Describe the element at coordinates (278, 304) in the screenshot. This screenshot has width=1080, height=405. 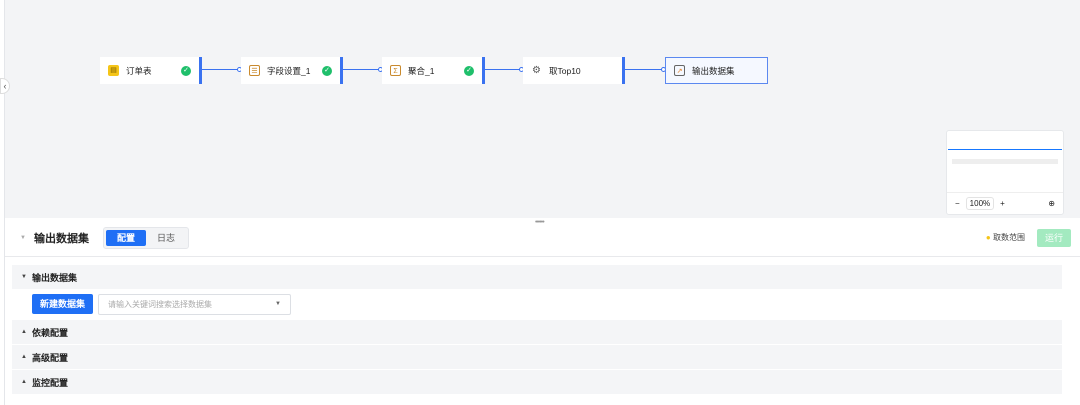
I see `chevron-down-icon: ▼` at that location.